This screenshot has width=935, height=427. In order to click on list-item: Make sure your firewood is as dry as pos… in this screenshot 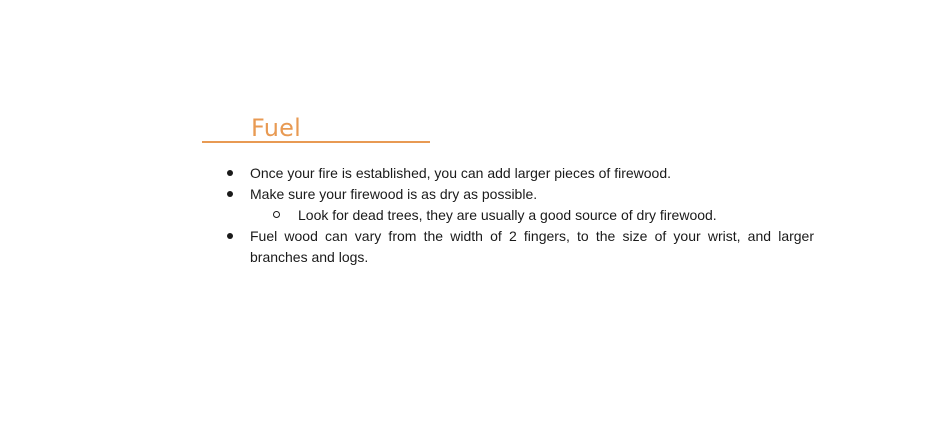, I will do `click(519, 194)`.